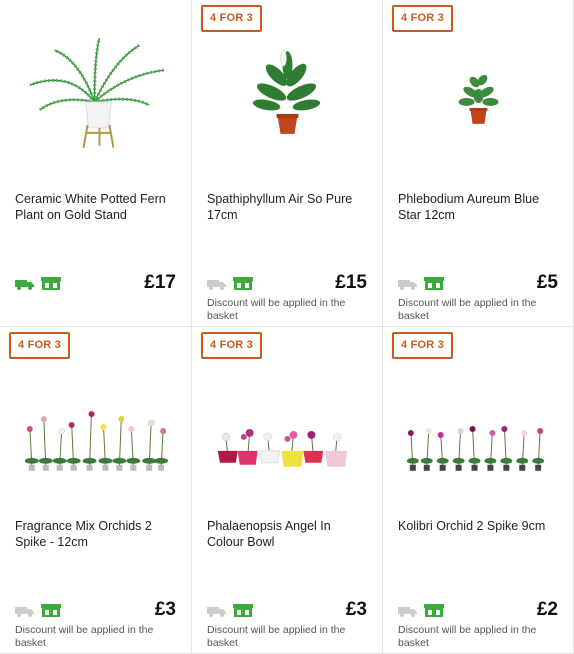  What do you see at coordinates (351, 282) in the screenshot?
I see `product-price: £15` at bounding box center [351, 282].